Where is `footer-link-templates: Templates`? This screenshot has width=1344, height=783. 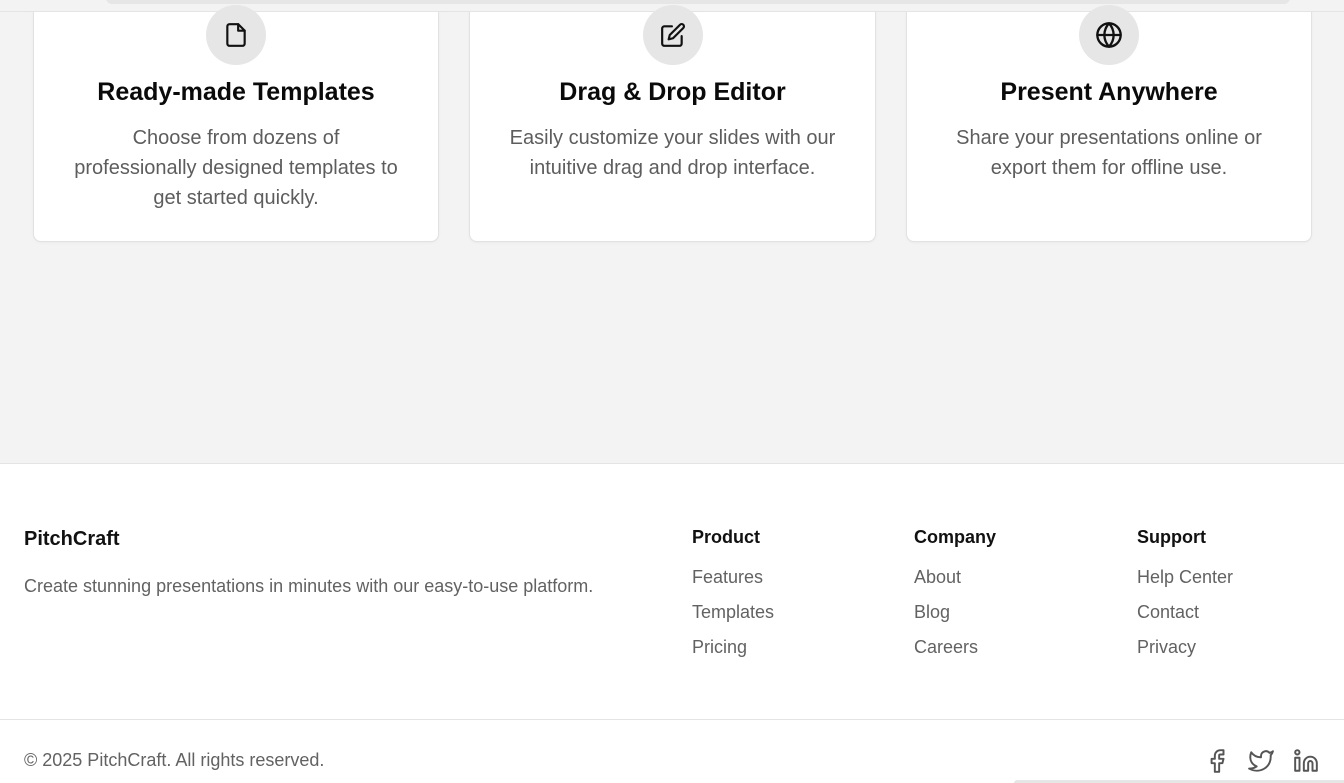 footer-link-templates: Templates is located at coordinates (733, 612).